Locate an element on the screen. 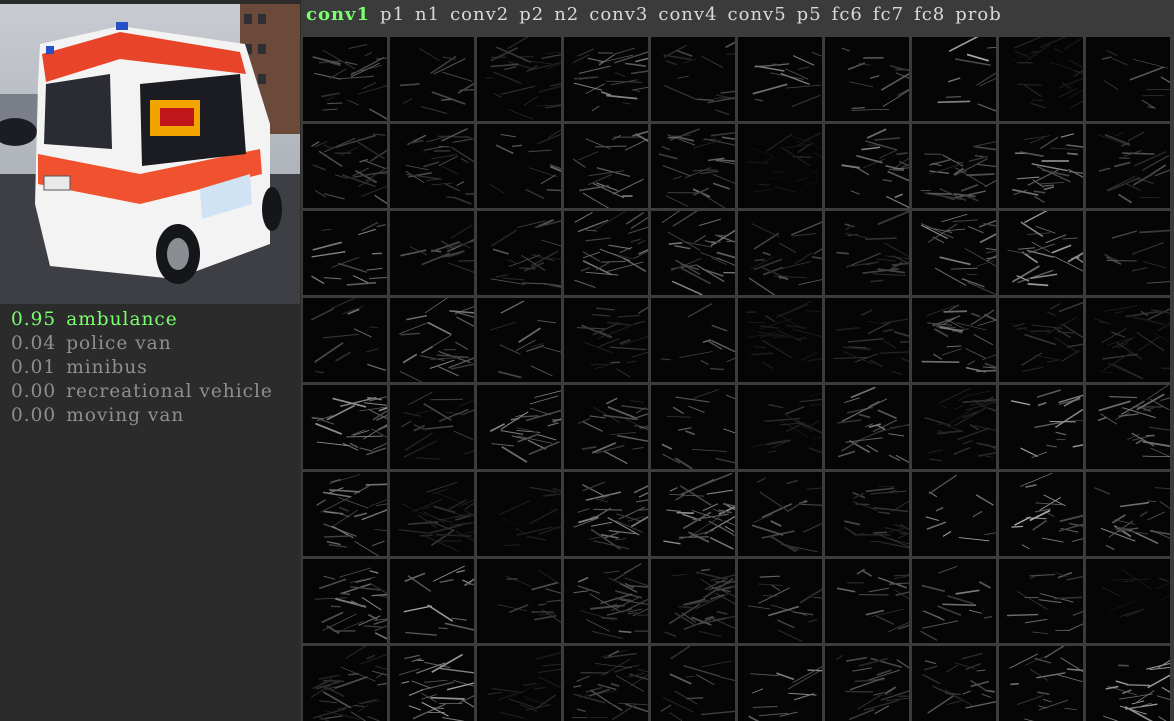  tab-fc8: fc8 is located at coordinates (929, 14).